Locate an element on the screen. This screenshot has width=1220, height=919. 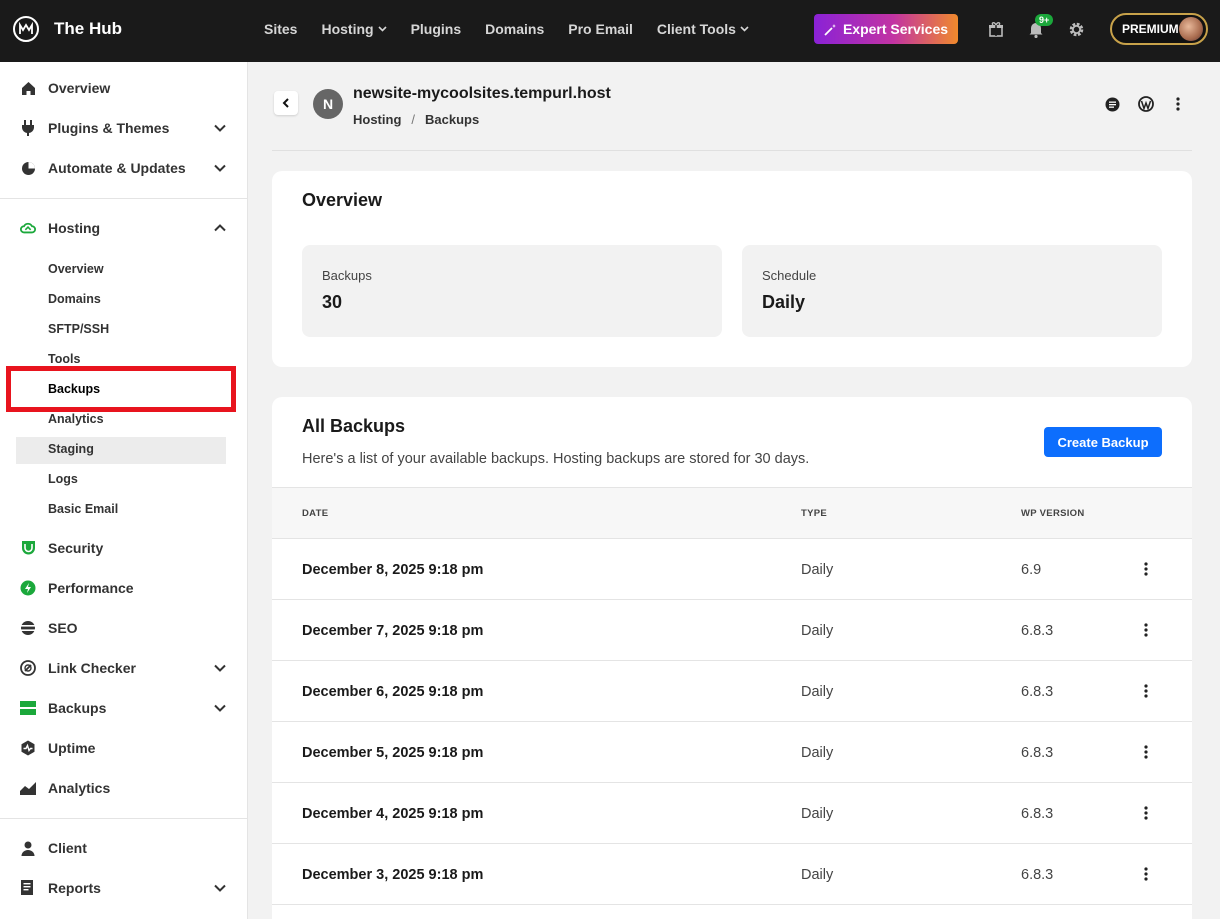
sidebar-item-label: Security is located at coordinates (76, 548).